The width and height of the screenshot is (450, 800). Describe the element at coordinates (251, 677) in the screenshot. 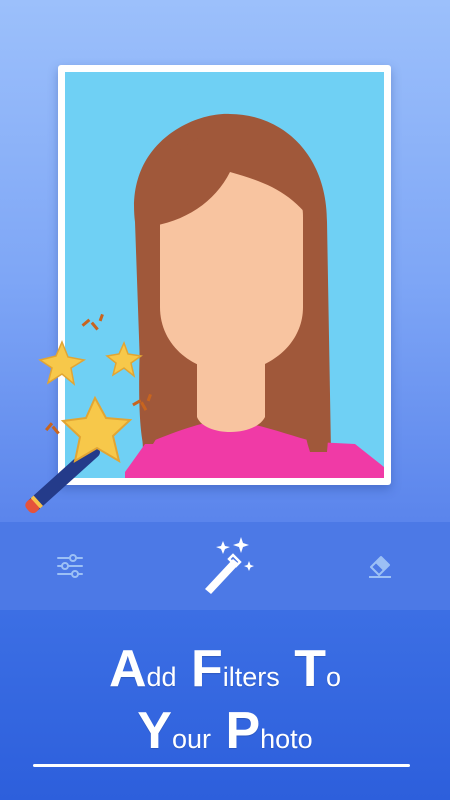

I see `word-rest: ilters` at that location.